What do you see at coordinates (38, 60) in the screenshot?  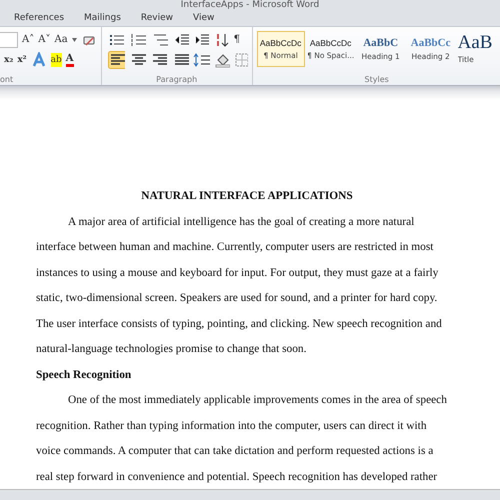 I see `text-effects-icon` at bounding box center [38, 60].